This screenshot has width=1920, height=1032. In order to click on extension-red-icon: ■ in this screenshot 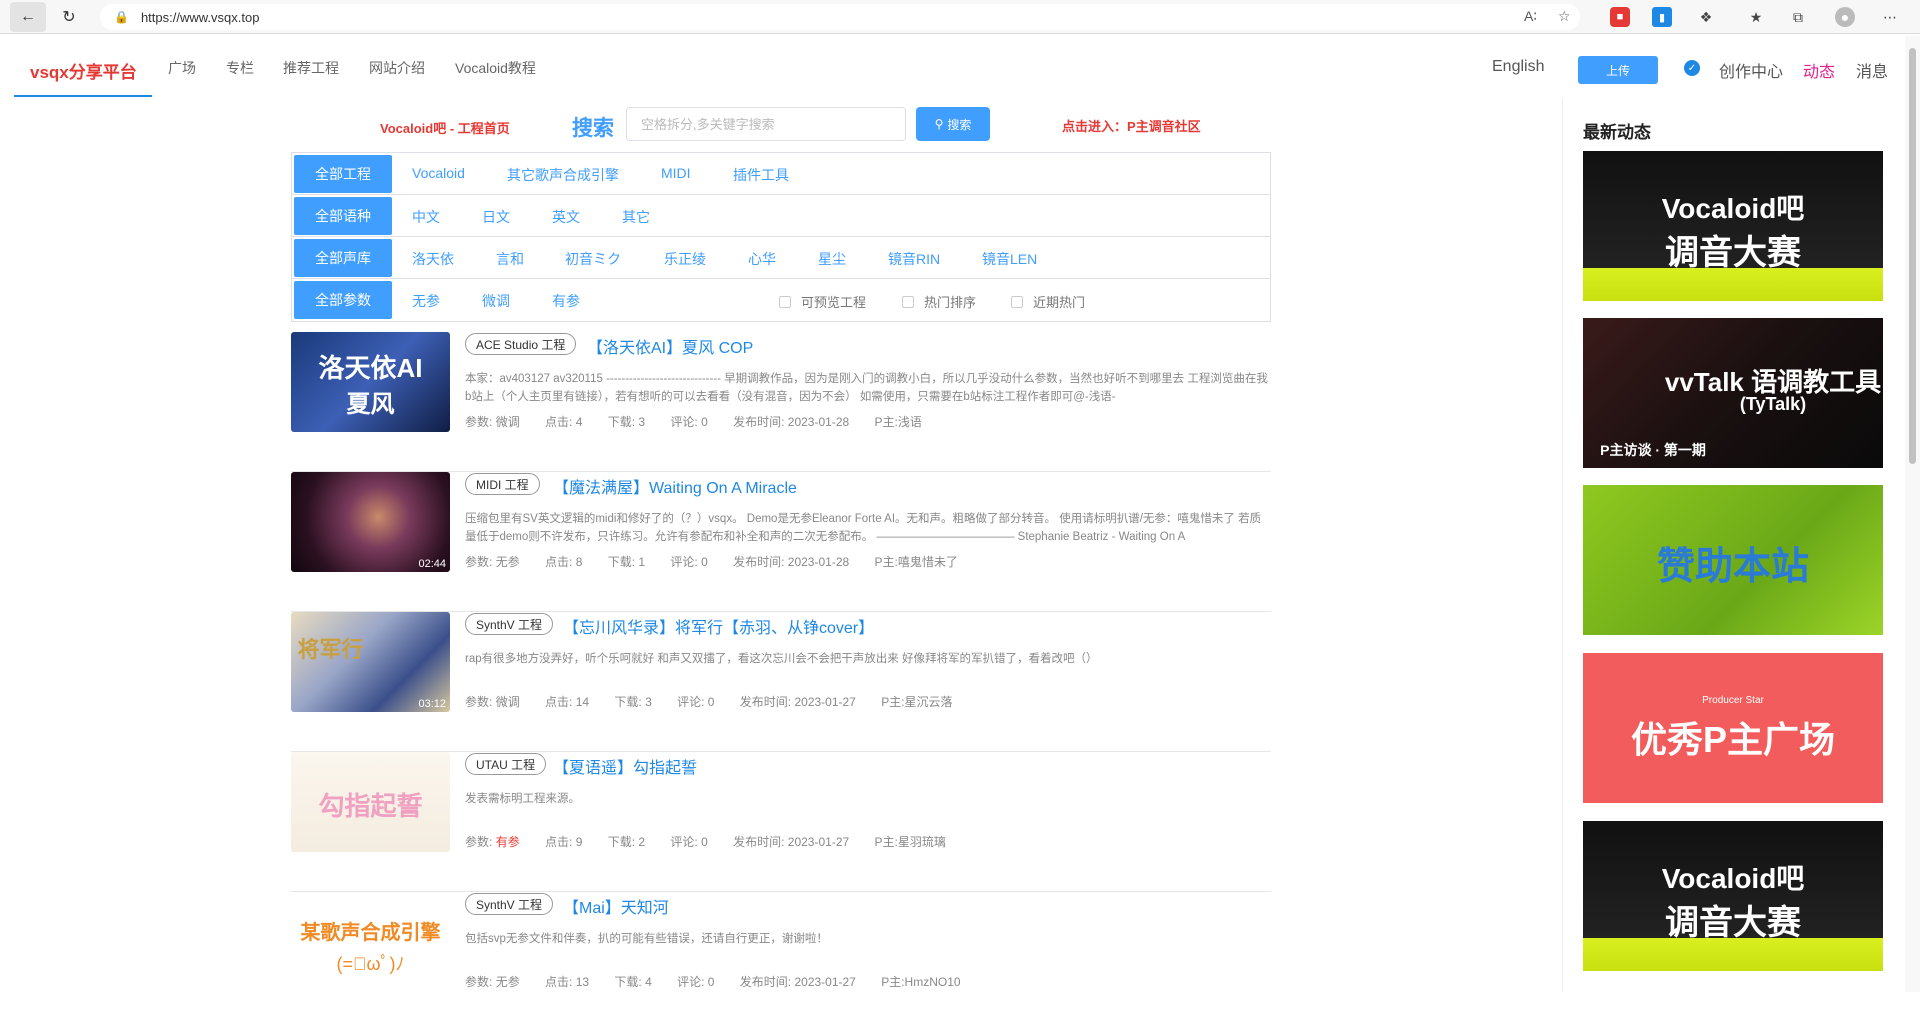, I will do `click(1620, 17)`.